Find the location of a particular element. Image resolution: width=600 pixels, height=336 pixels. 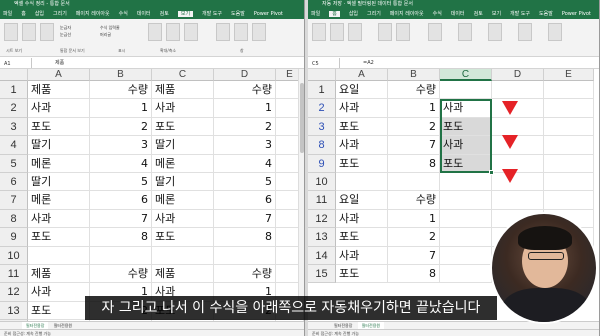

name-box: A1 is located at coordinates (17, 63).